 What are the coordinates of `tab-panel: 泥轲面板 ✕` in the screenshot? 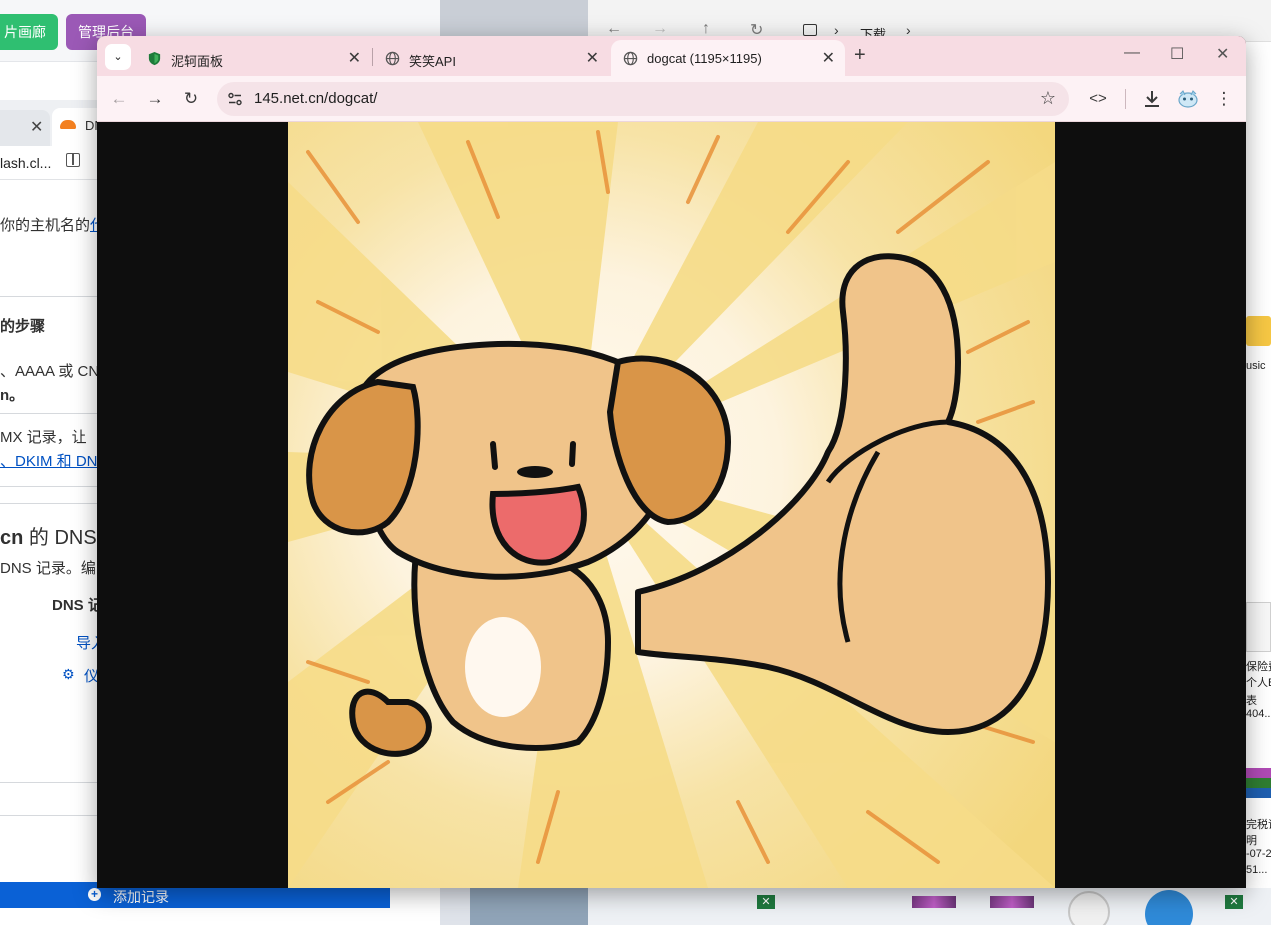 It's located at (253, 58).